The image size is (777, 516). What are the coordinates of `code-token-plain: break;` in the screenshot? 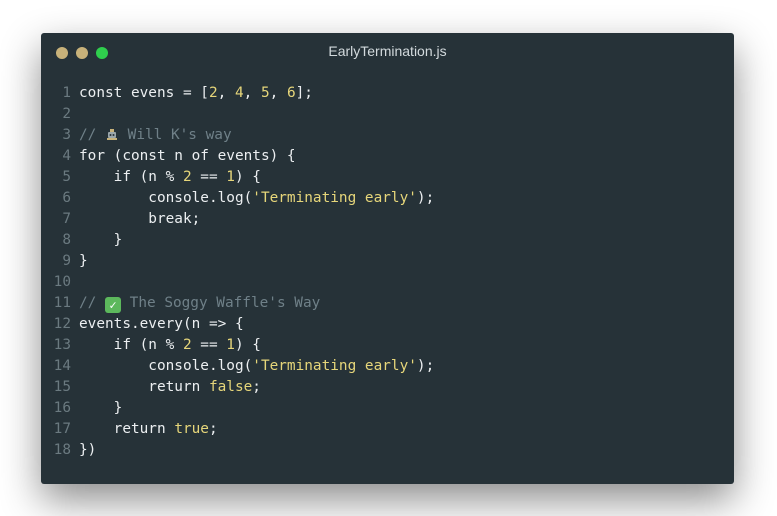 It's located at (140, 219).